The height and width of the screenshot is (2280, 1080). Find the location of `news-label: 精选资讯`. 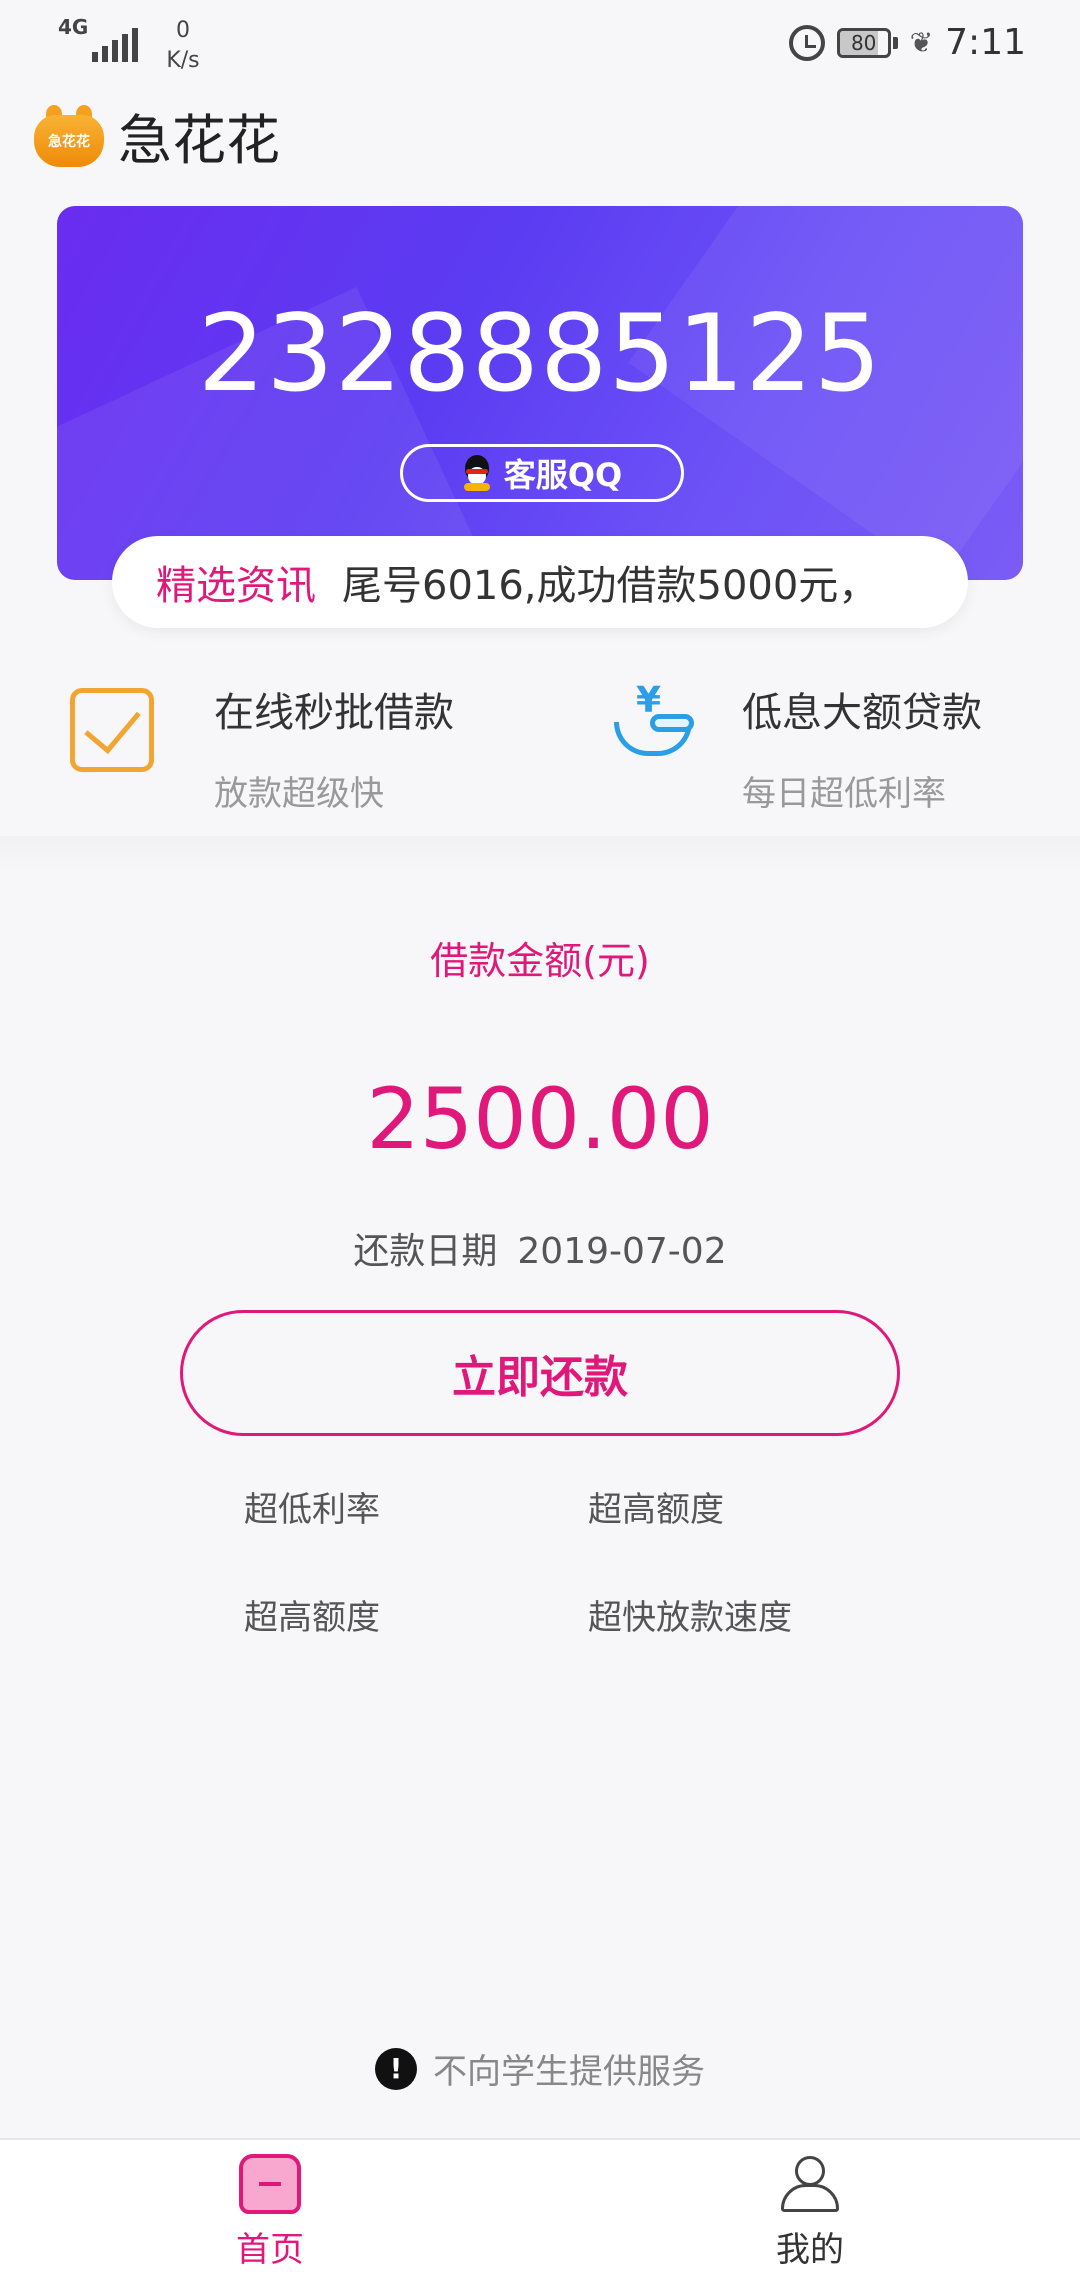

news-label: 精选资讯 is located at coordinates (236, 586).